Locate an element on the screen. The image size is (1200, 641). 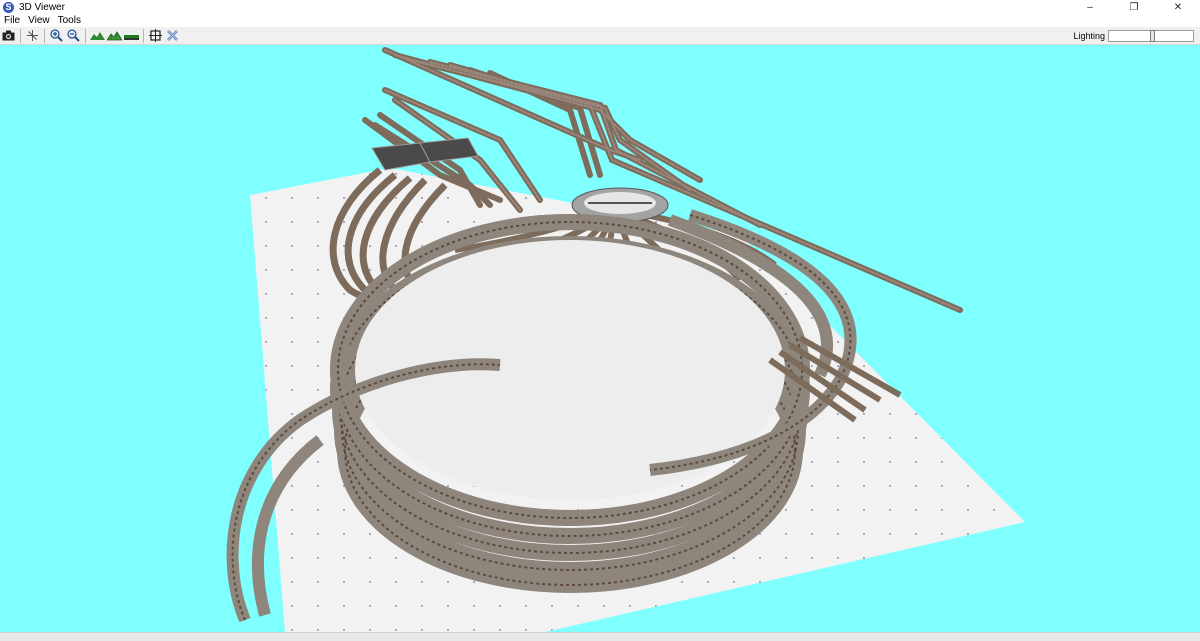
zoom-in-icon is located at coordinates (56, 35).